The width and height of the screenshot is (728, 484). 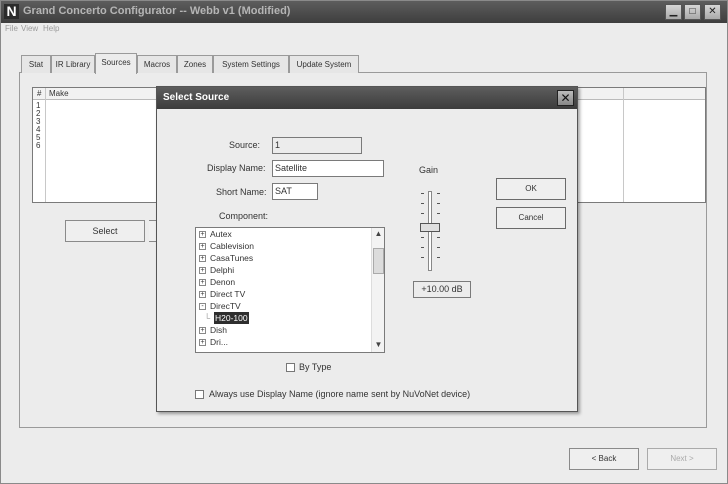 I want to click on maximize-button: □, so click(x=692, y=12).